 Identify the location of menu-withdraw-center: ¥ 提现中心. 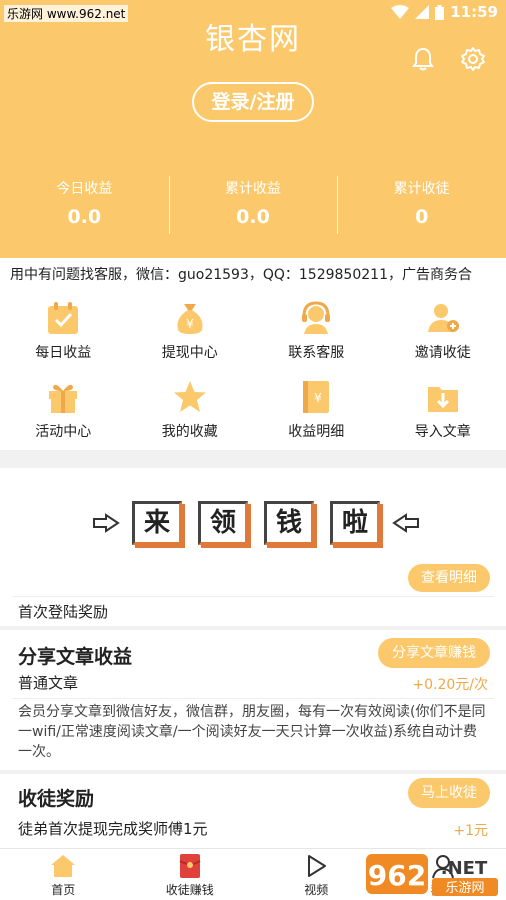
(190, 329).